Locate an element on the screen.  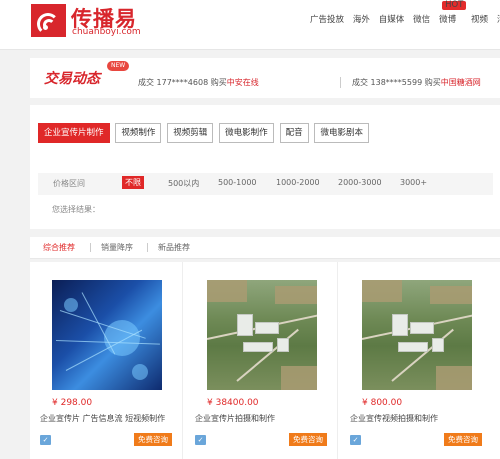
product-card: ¥ 800.00 企业宣传视频拍摄和制作 ✓ 免费咨询 is located at coordinates (416, 360).